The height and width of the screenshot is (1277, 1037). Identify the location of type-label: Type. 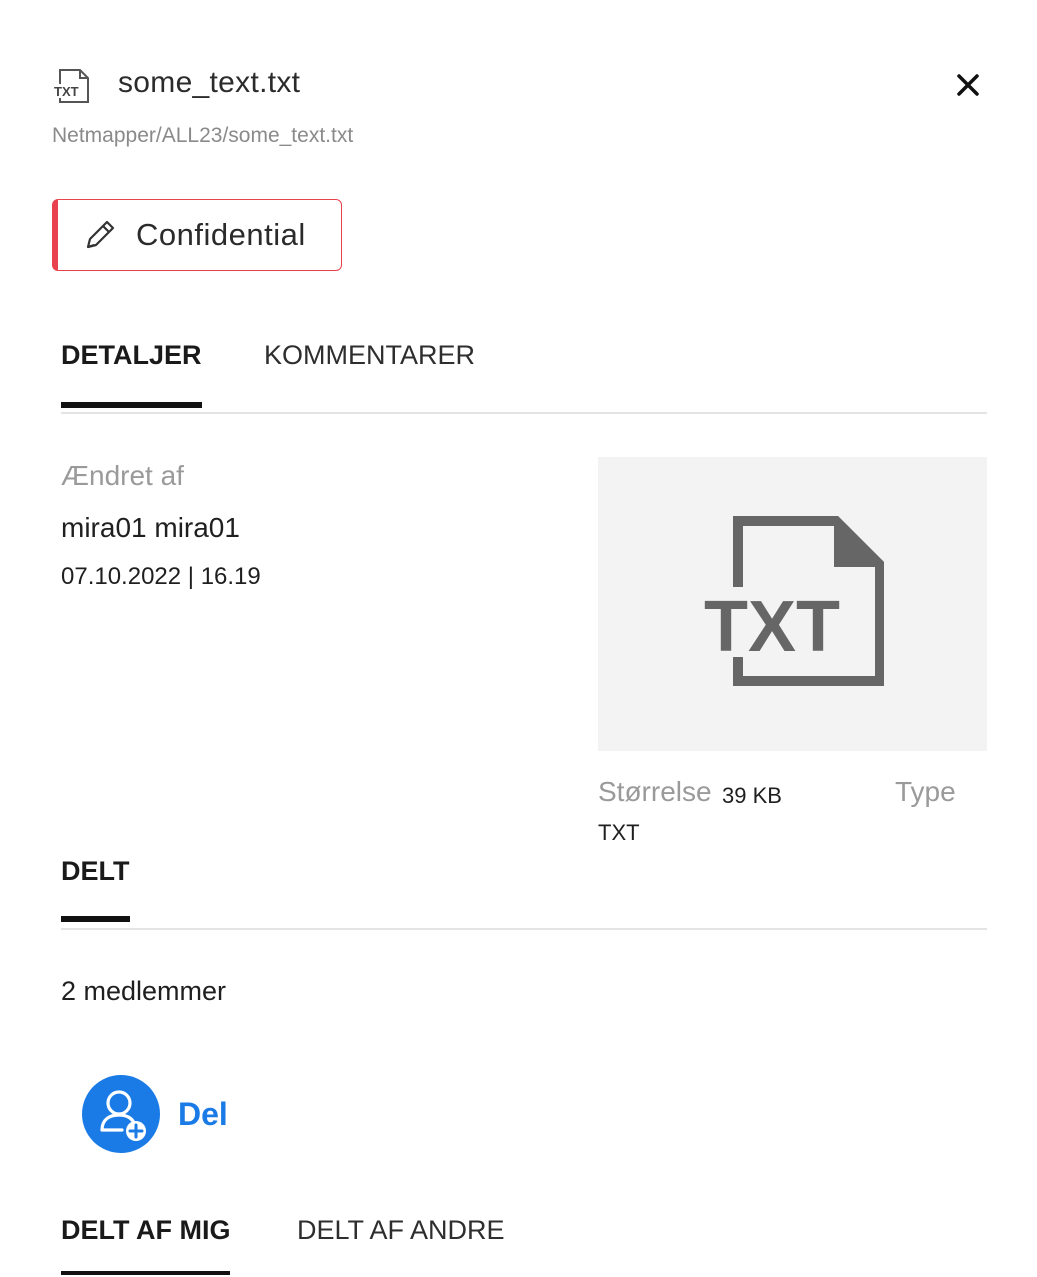
(925, 791).